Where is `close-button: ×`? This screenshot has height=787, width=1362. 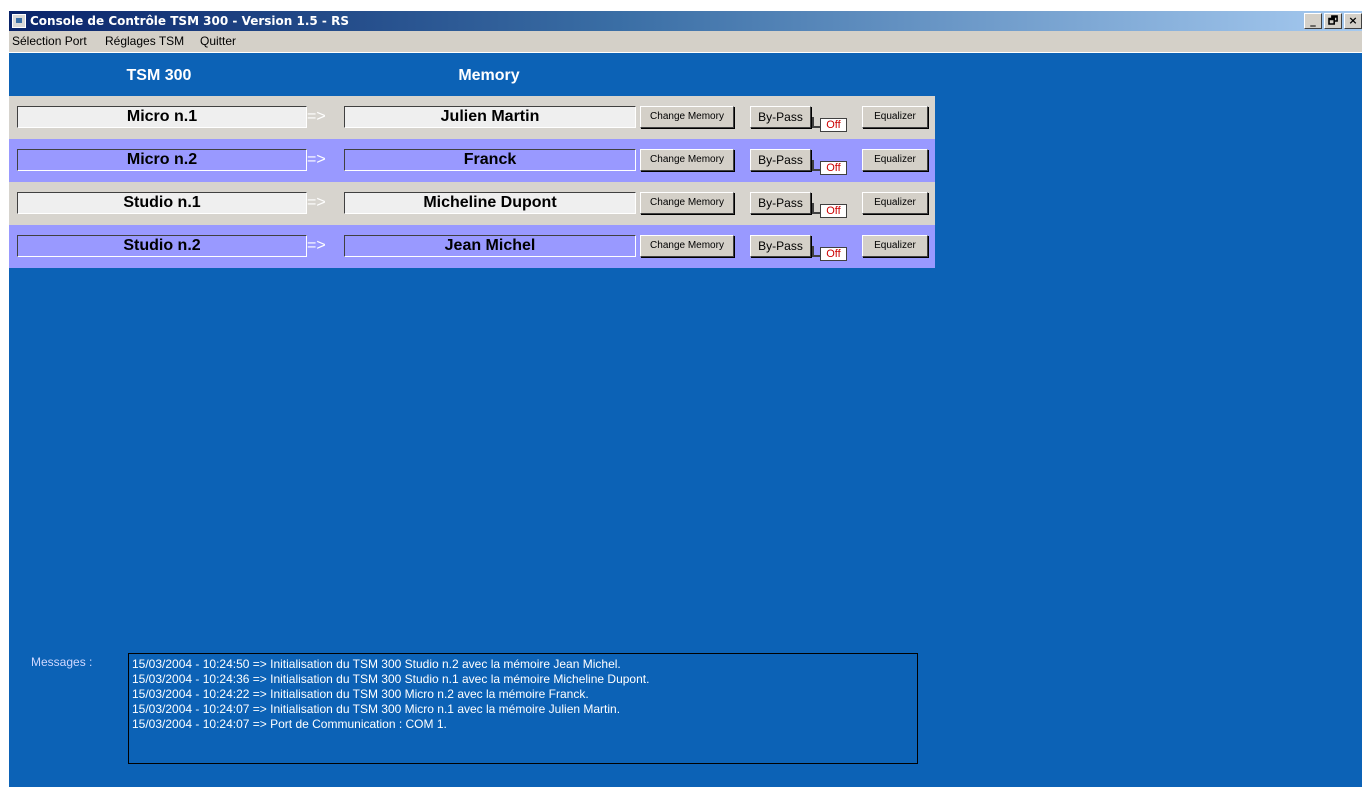
close-button: × is located at coordinates (1353, 21).